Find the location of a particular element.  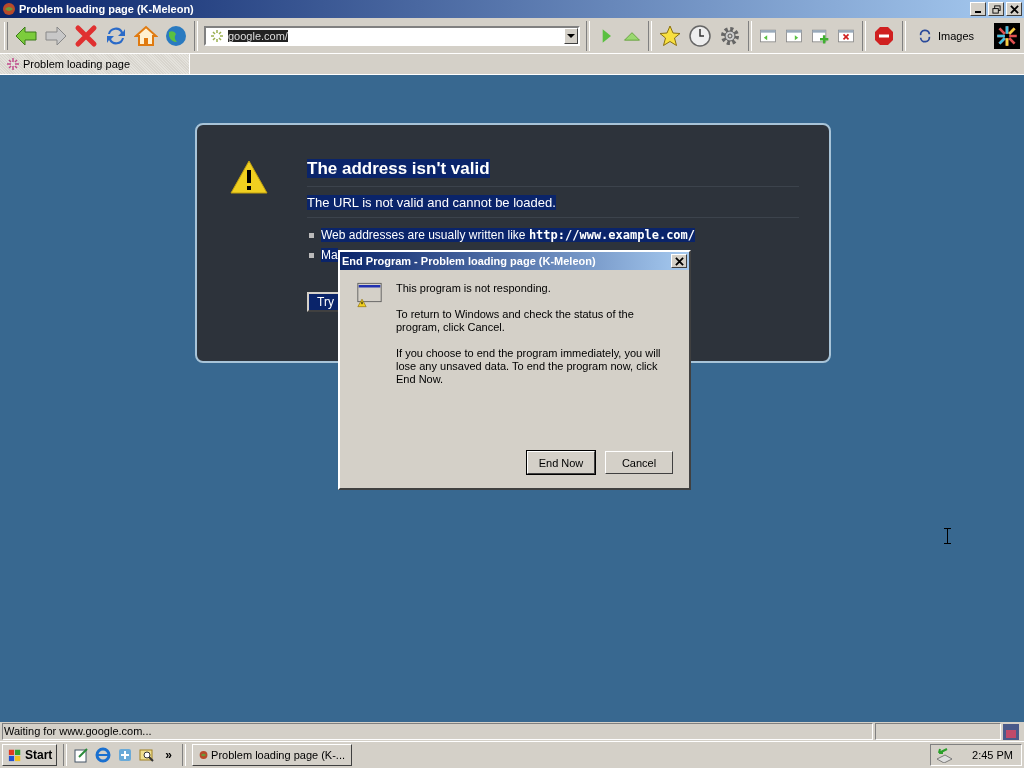

stop-icon is located at coordinates (86, 35).